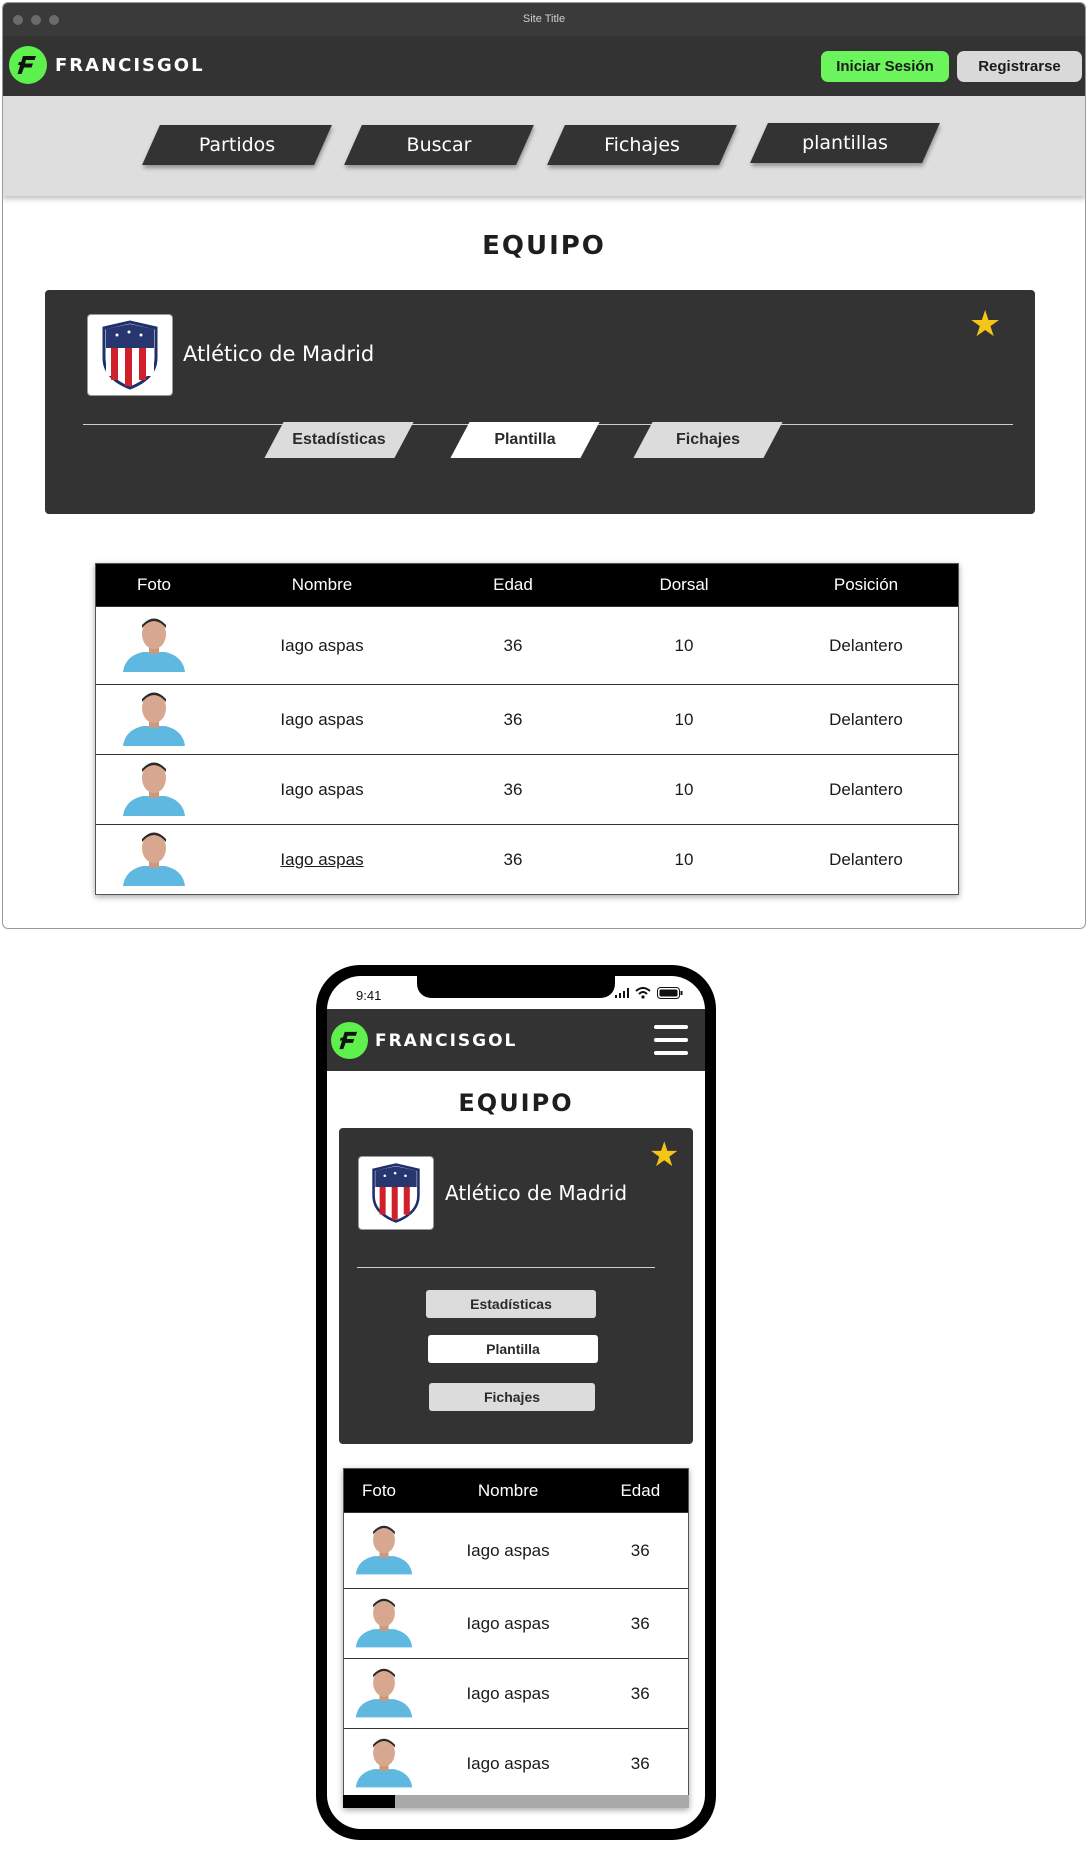 The width and height of the screenshot is (1088, 1870). Describe the element at coordinates (516, 987) in the screenshot. I see `phone-notch` at that location.